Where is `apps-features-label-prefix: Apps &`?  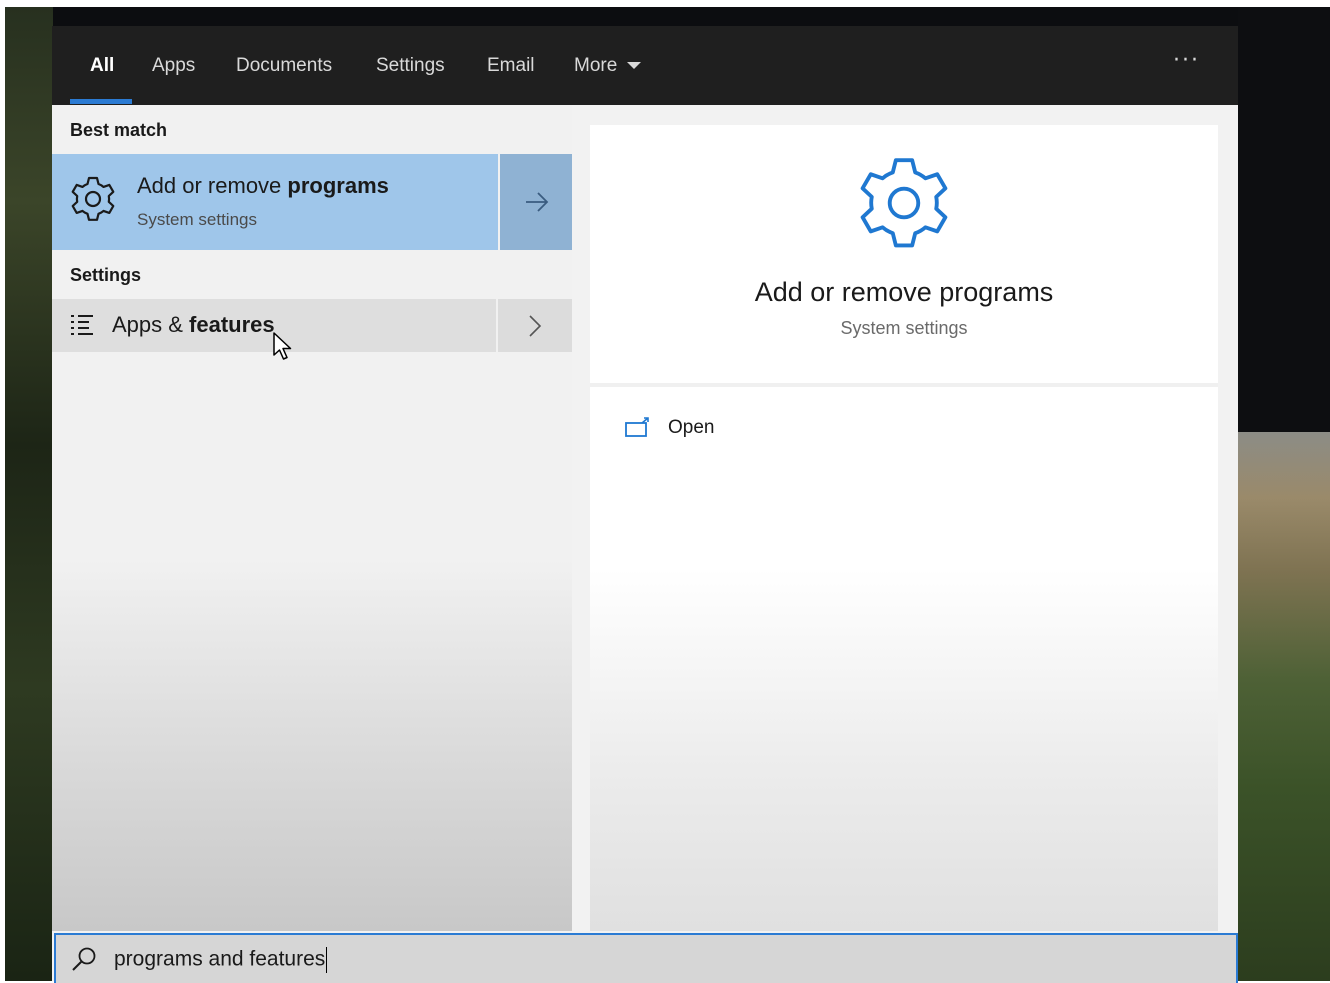 apps-features-label-prefix: Apps & is located at coordinates (151, 324).